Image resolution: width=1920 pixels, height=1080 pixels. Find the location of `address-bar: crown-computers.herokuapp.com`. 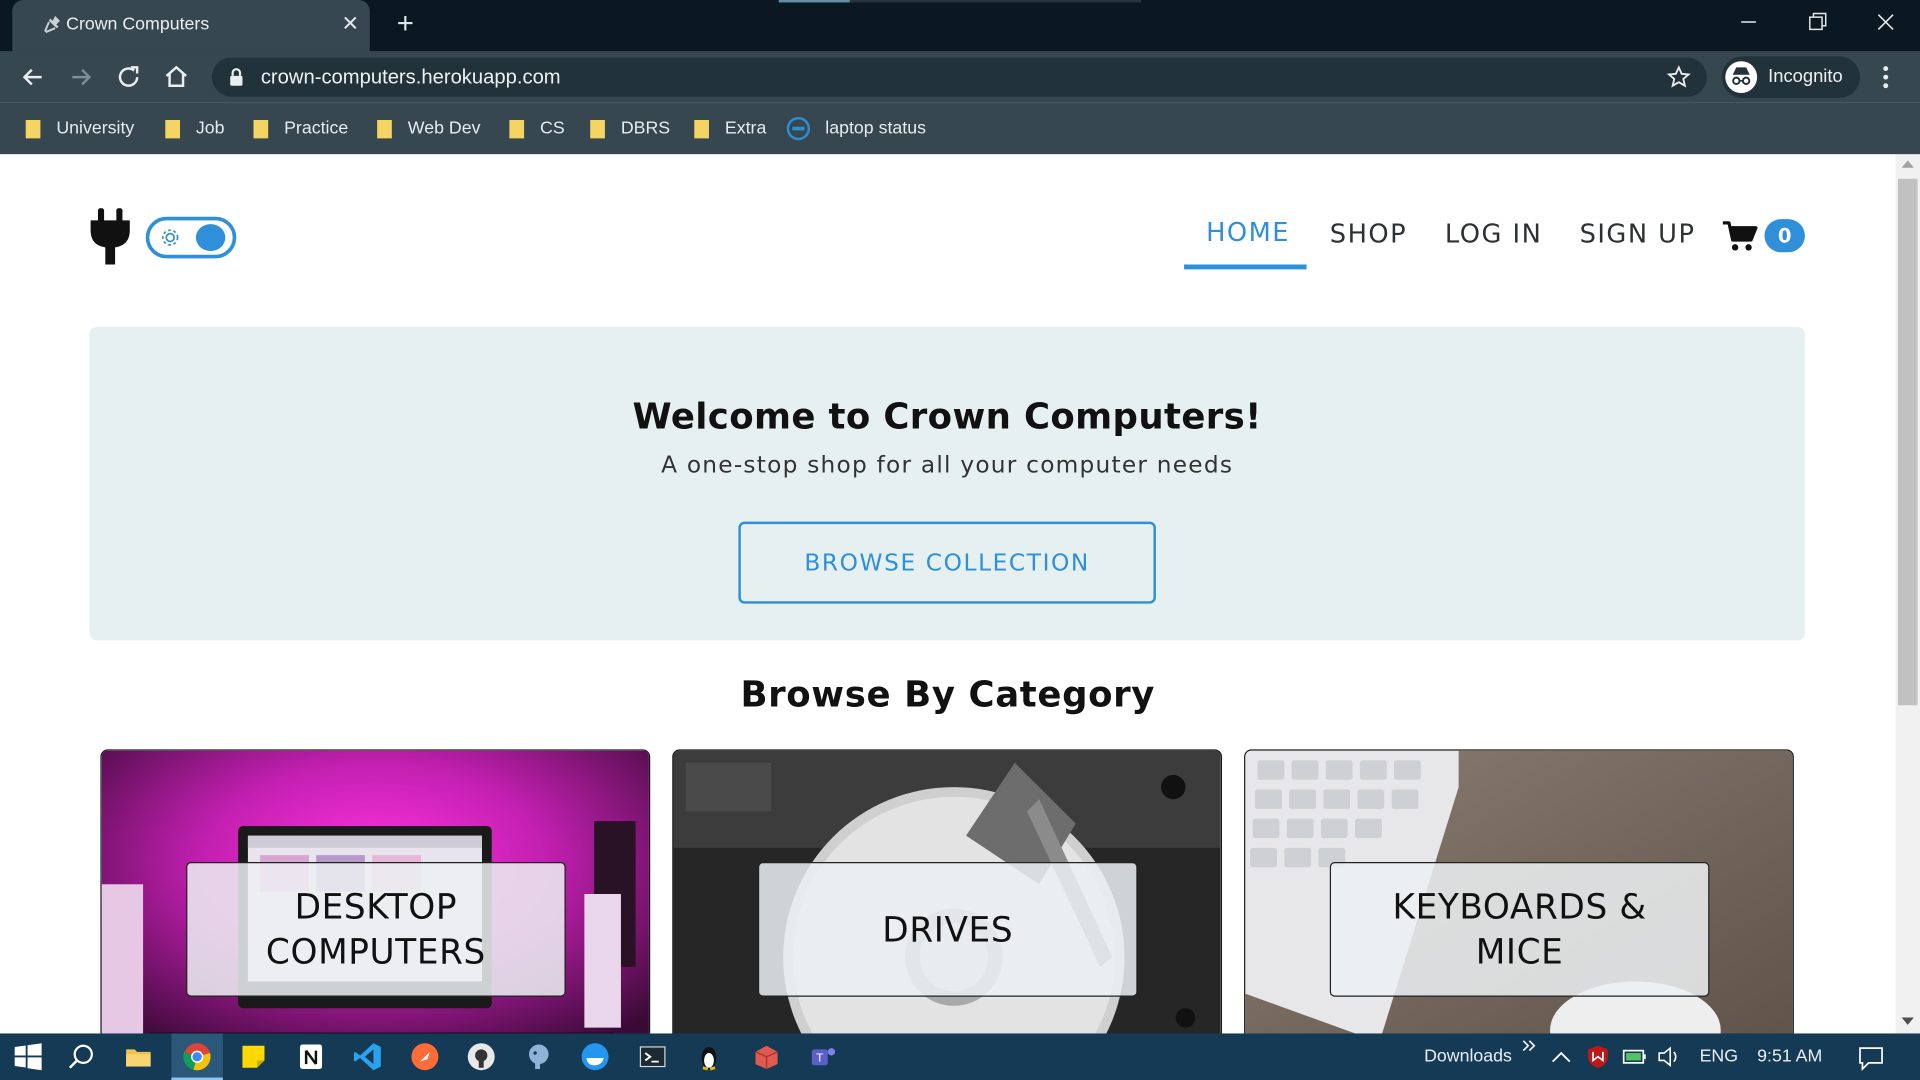

address-bar: crown-computers.herokuapp.com is located at coordinates (959, 77).